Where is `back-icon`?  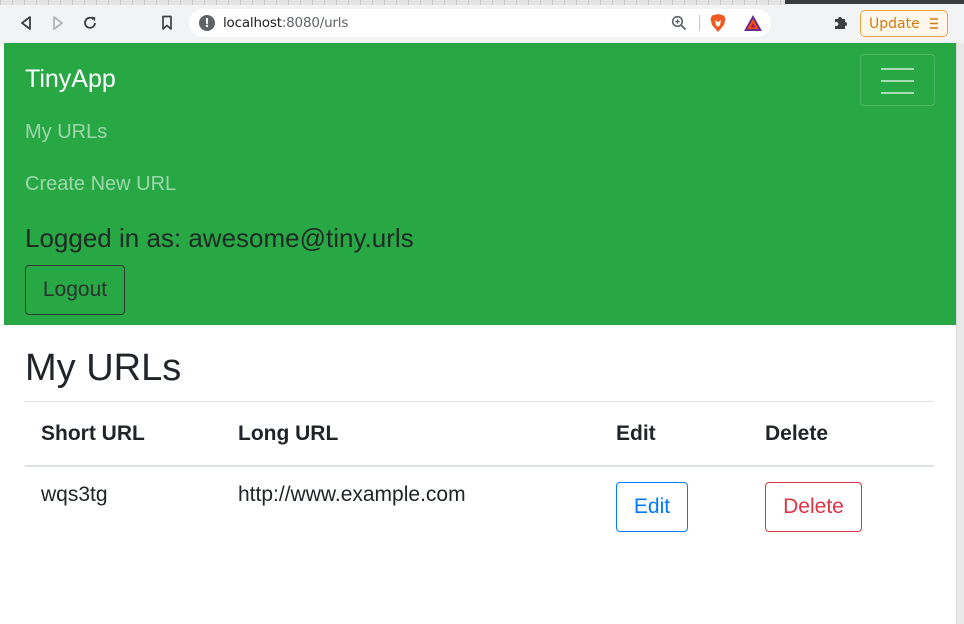
back-icon is located at coordinates (26, 23).